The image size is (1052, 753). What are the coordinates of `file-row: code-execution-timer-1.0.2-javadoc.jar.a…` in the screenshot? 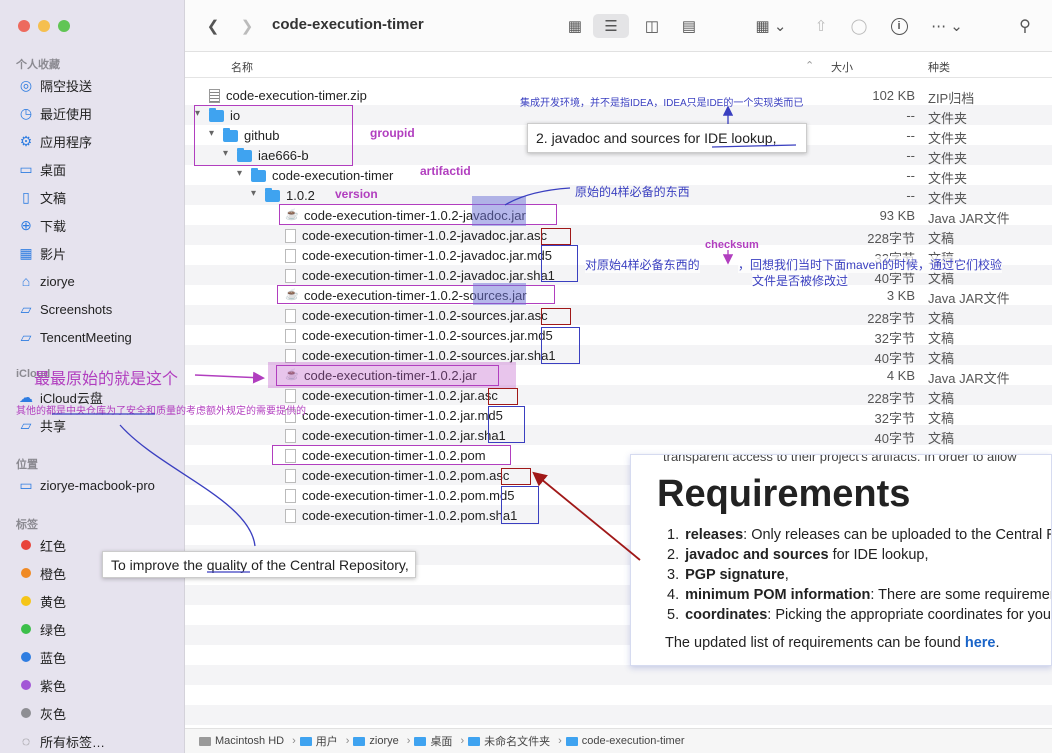 It's located at (618, 235).